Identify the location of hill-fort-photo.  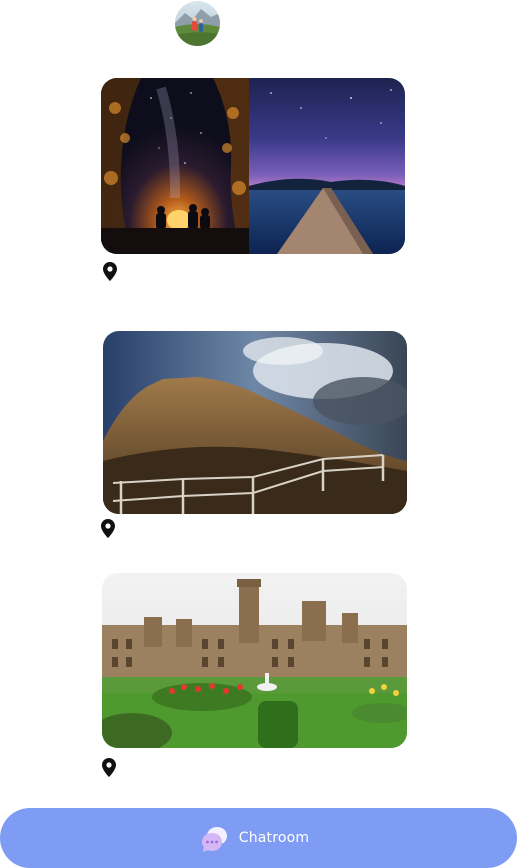
(255, 422).